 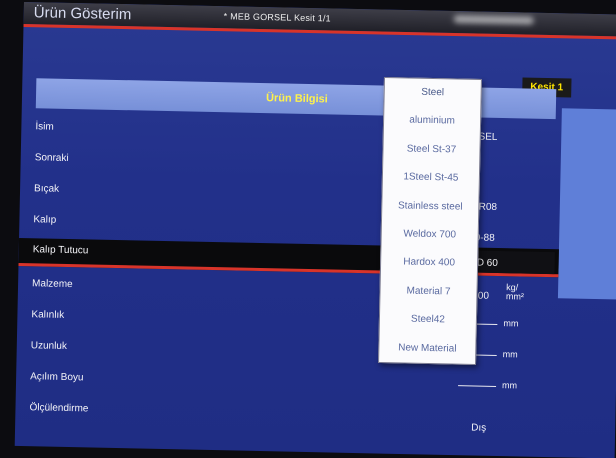 I want to click on material-option: Material 7, so click(x=428, y=292).